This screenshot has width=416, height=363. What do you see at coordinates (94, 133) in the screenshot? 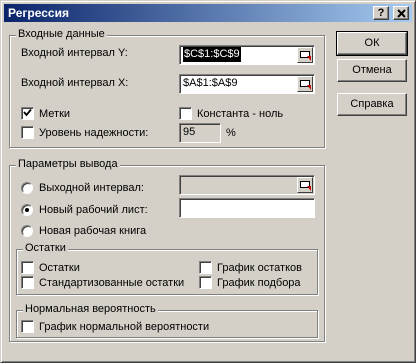
I see `confidence-level-label: Уровень надежности:` at bounding box center [94, 133].